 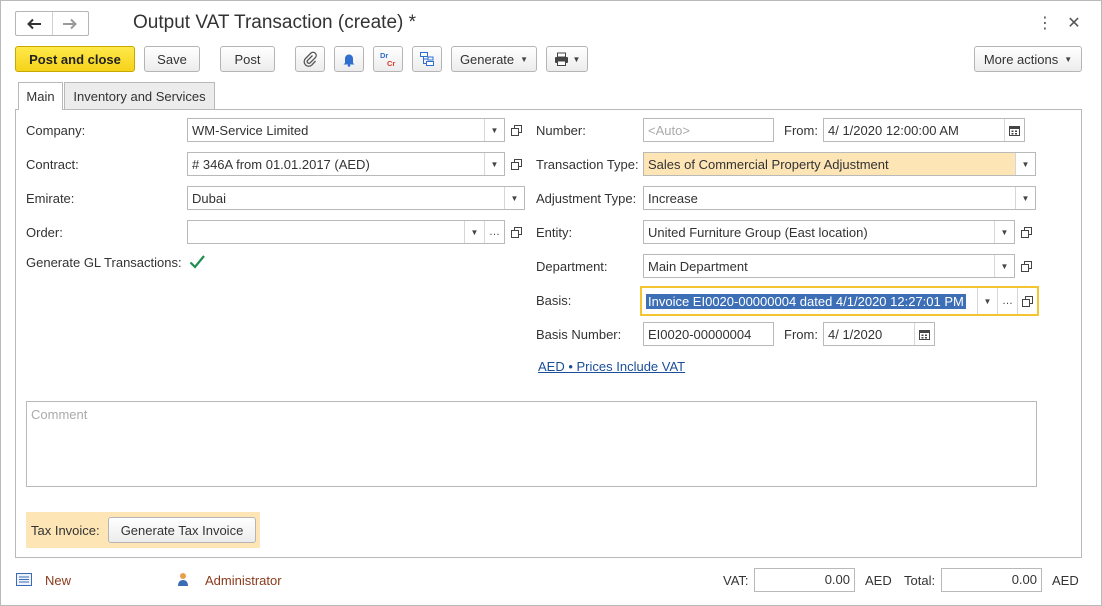 I want to click on print-button: ▼, so click(x=567, y=59).